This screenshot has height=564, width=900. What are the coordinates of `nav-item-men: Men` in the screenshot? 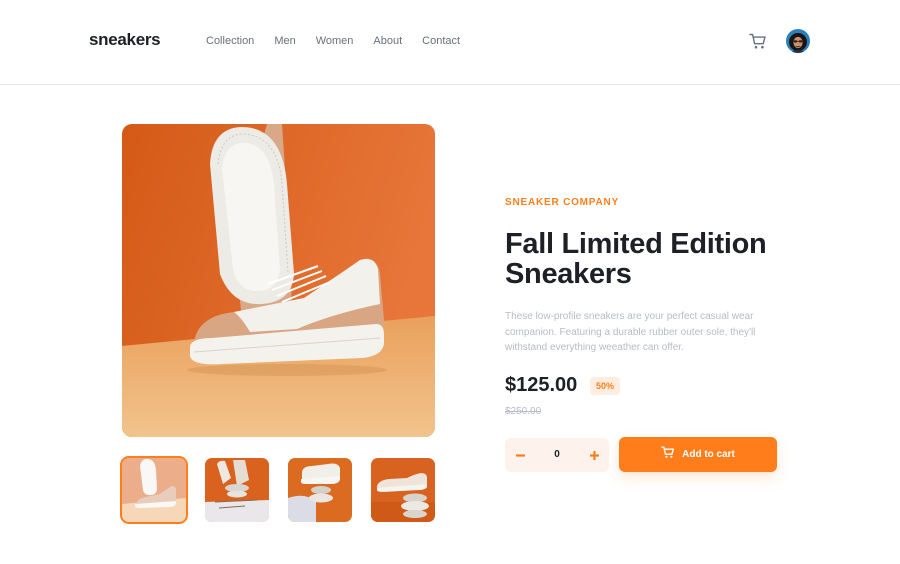 It's located at (284, 41).